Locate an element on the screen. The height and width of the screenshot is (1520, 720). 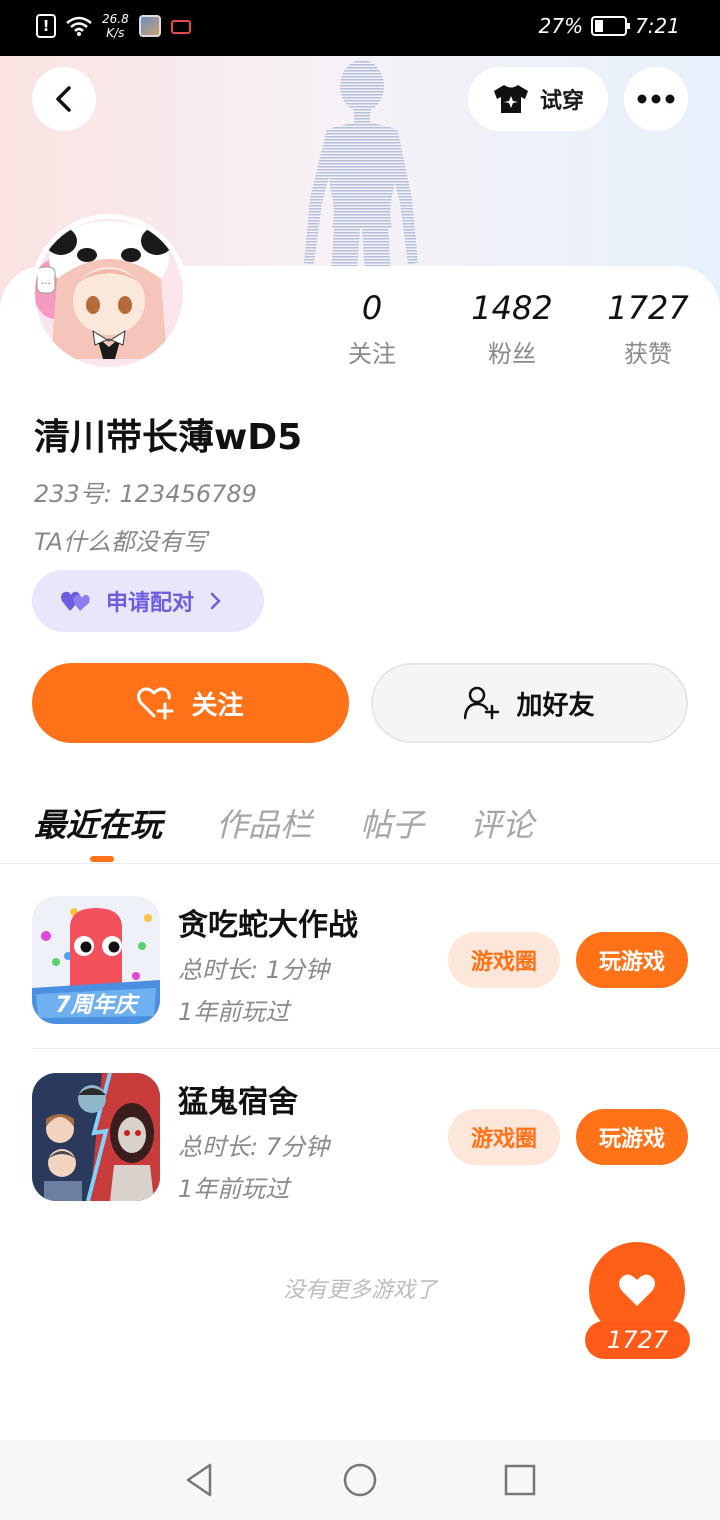
battery-icon is located at coordinates (611, 26).